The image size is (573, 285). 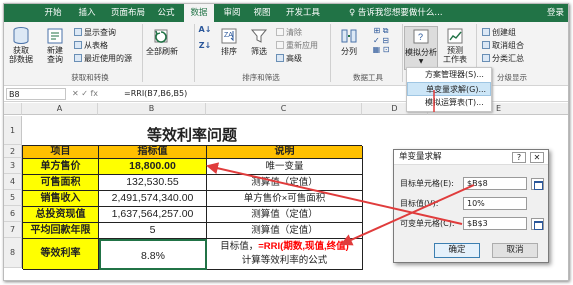 What do you see at coordinates (495, 183) in the screenshot?
I see `target-cell-input: $B$8` at bounding box center [495, 183].